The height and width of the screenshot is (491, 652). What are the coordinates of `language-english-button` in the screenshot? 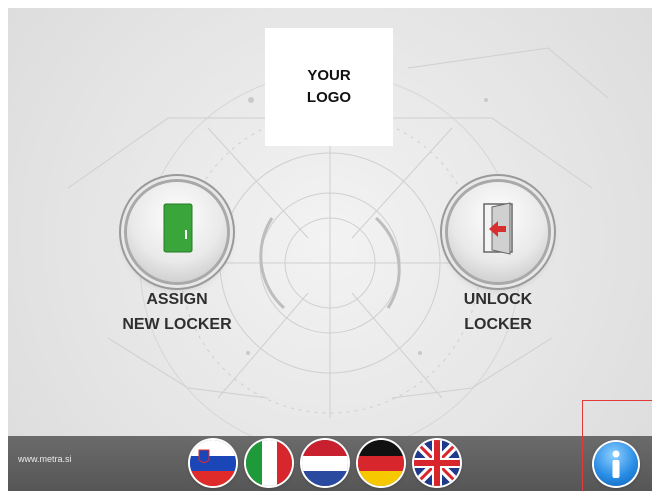 It's located at (437, 463).